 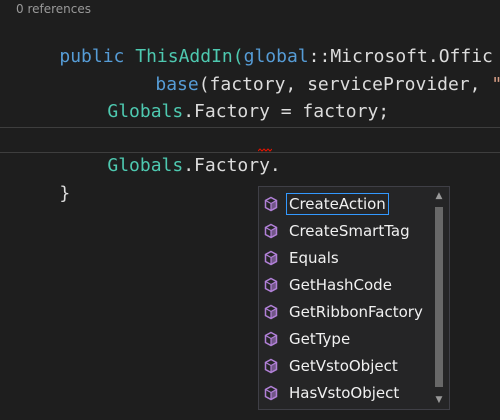 What do you see at coordinates (232, 165) in the screenshot?
I see `member-access-text: .Factory.` at bounding box center [232, 165].